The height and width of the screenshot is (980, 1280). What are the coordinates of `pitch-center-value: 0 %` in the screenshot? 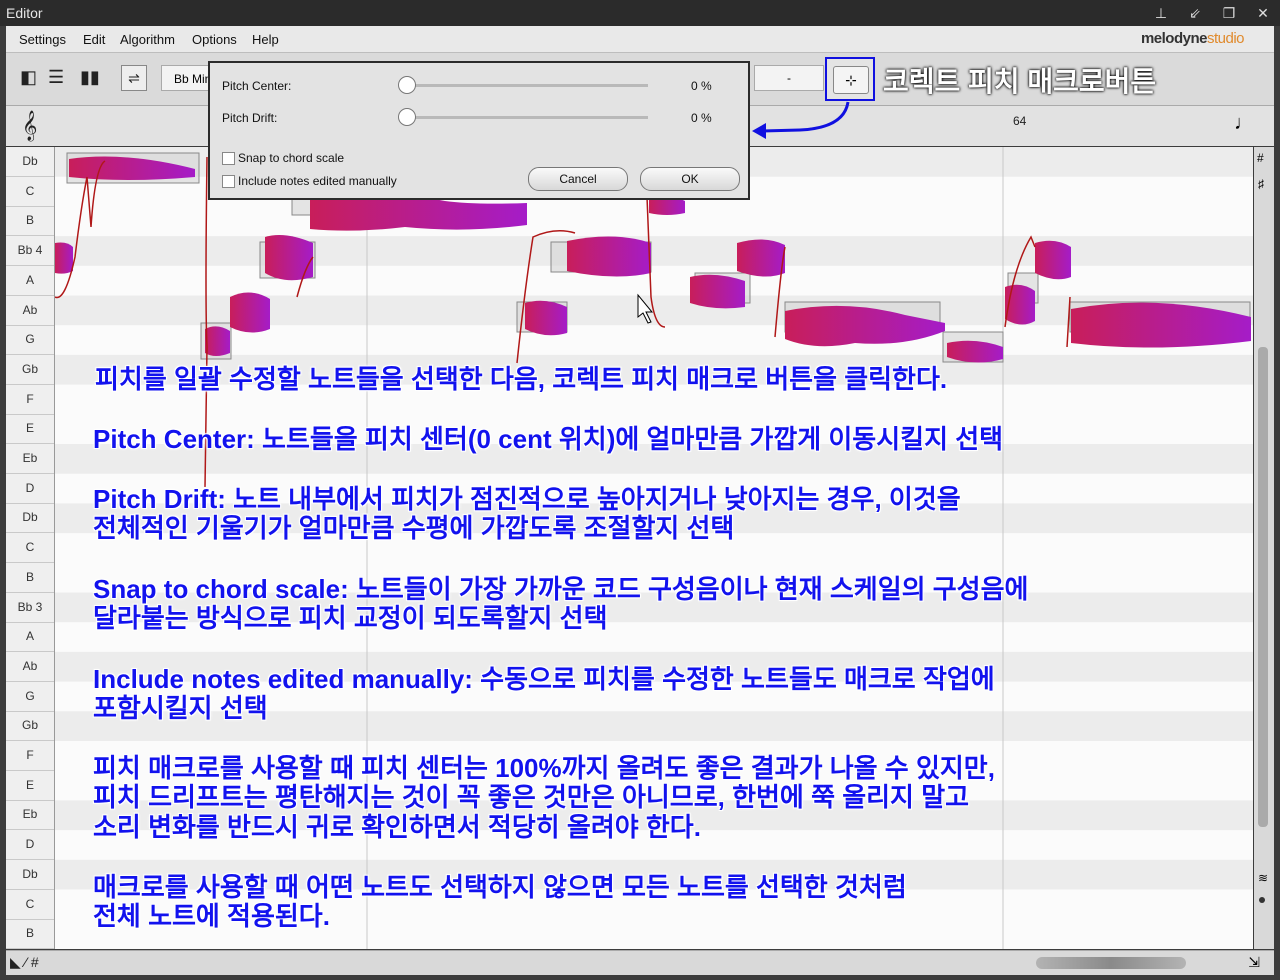 It's located at (701, 86).